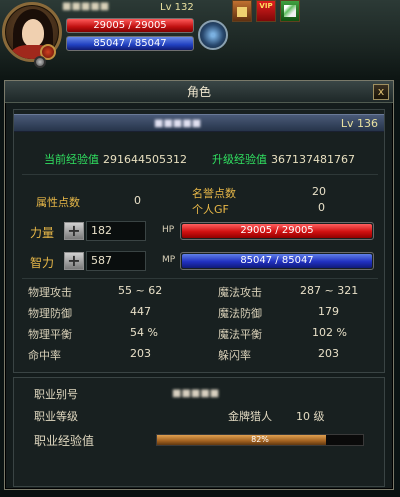  Describe the element at coordinates (140, 353) in the screenshot. I see `hit-rate-value: 203` at that location.